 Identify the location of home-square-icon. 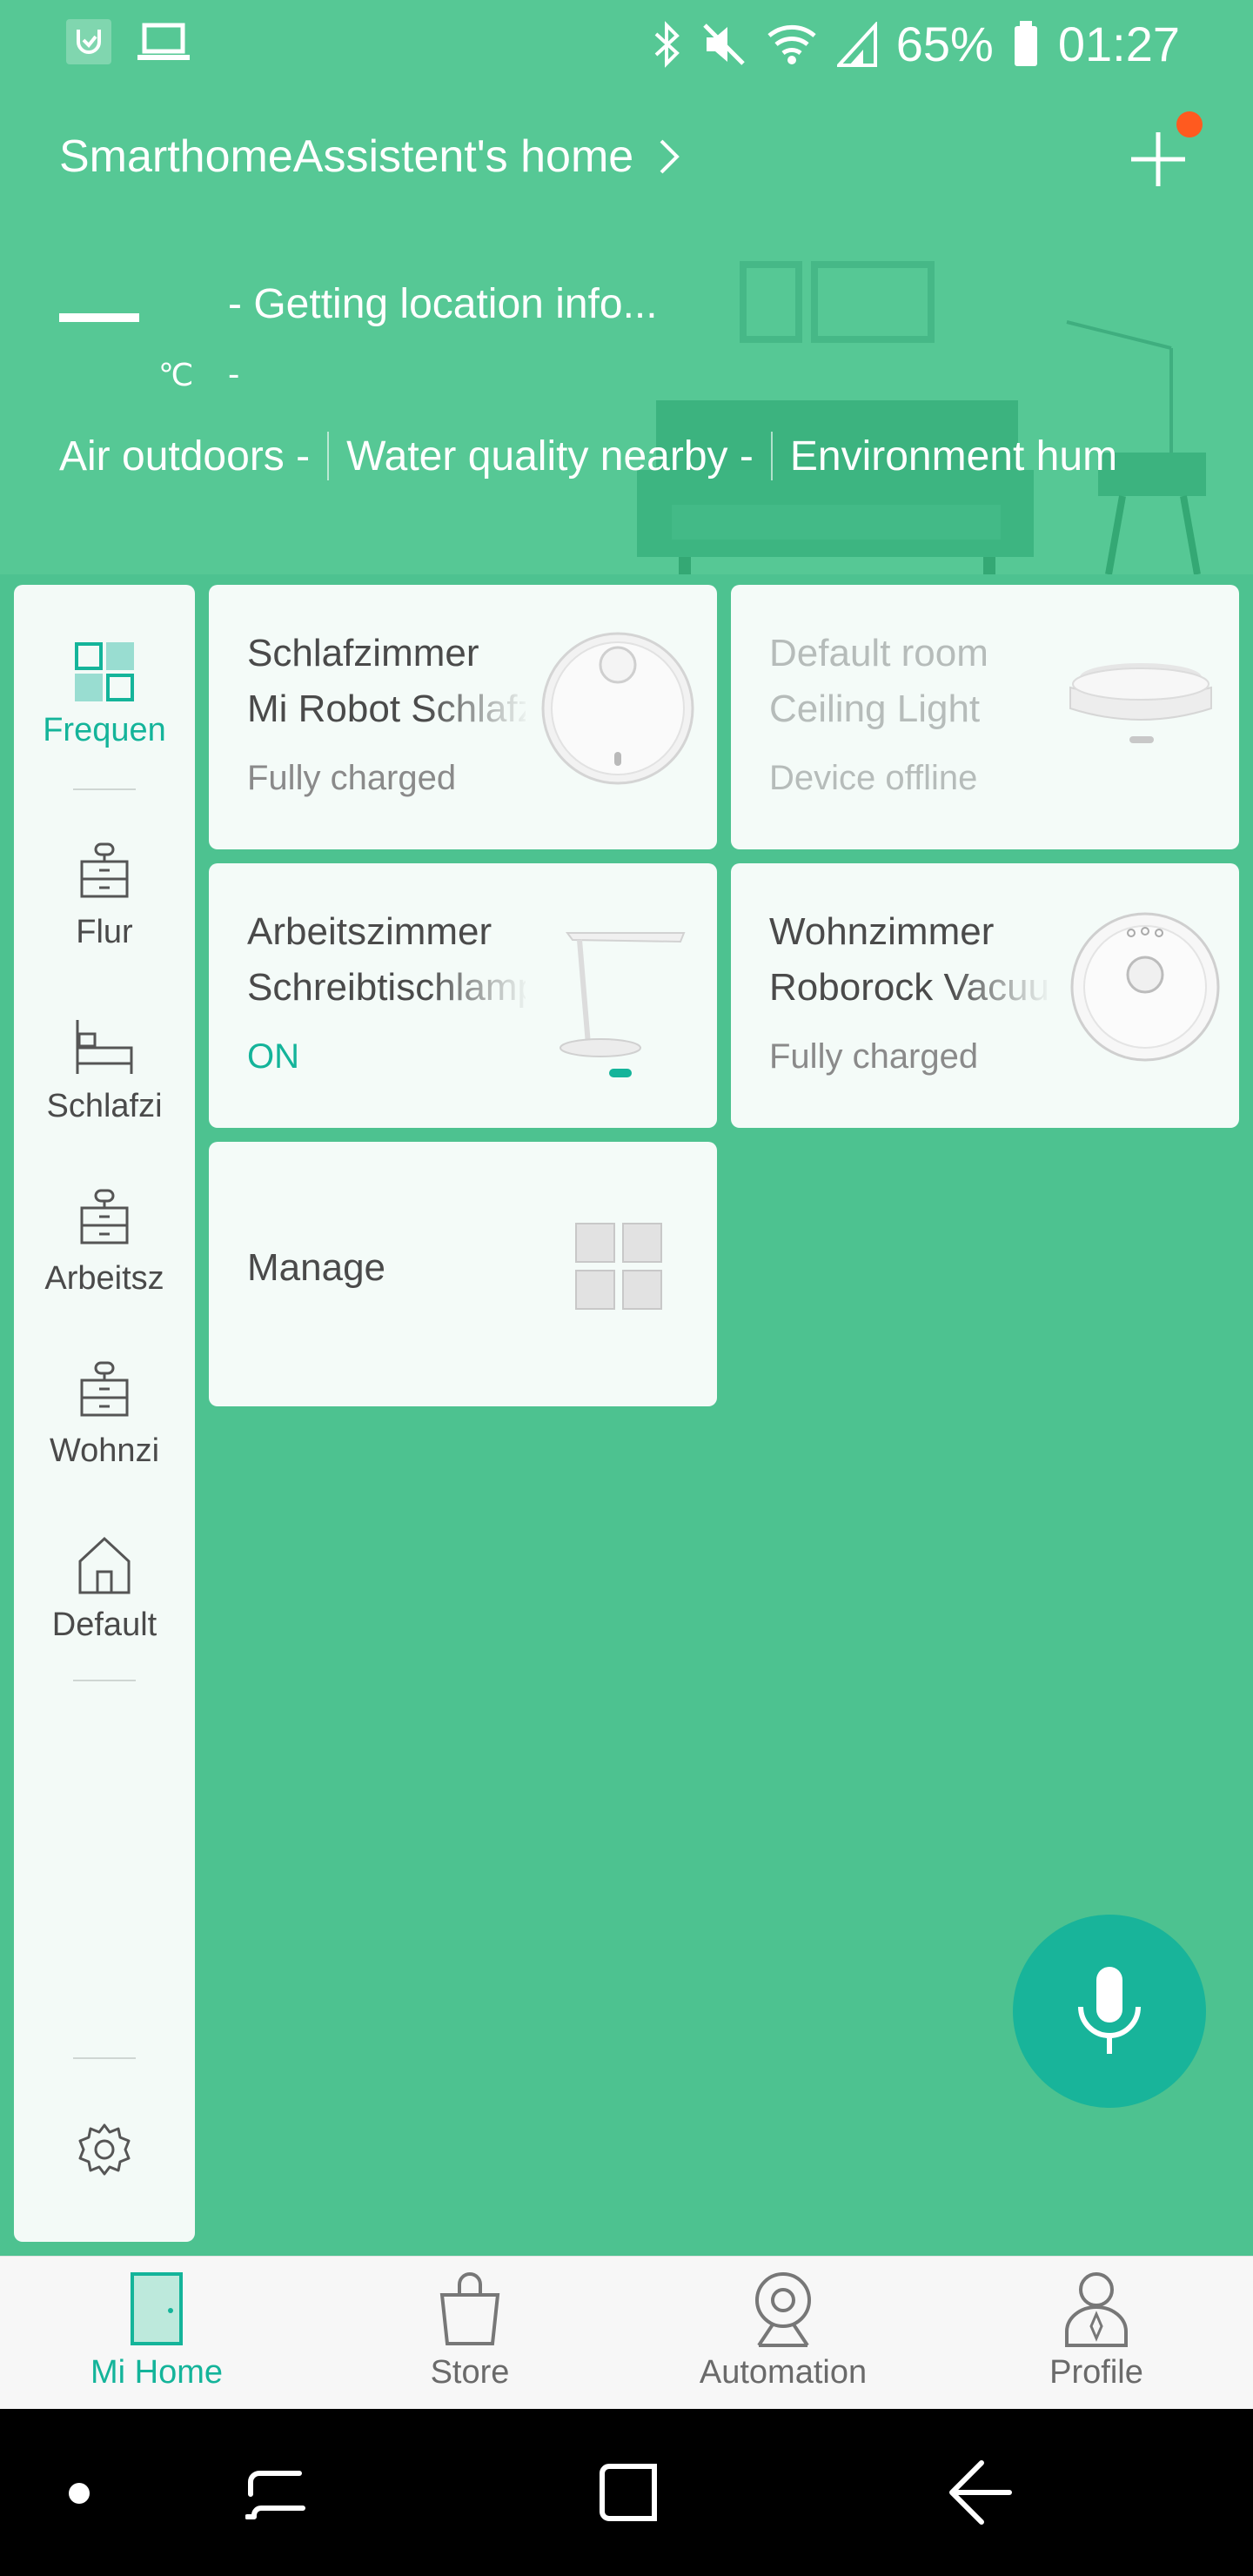
(628, 2492).